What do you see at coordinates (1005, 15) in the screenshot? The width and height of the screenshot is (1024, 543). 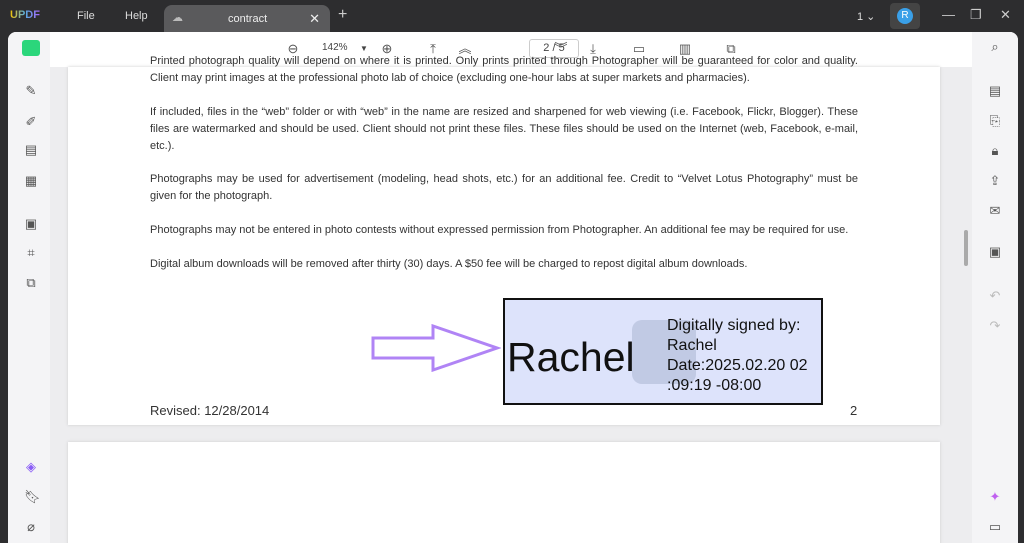 I see `close-window-button: ✕` at bounding box center [1005, 15].